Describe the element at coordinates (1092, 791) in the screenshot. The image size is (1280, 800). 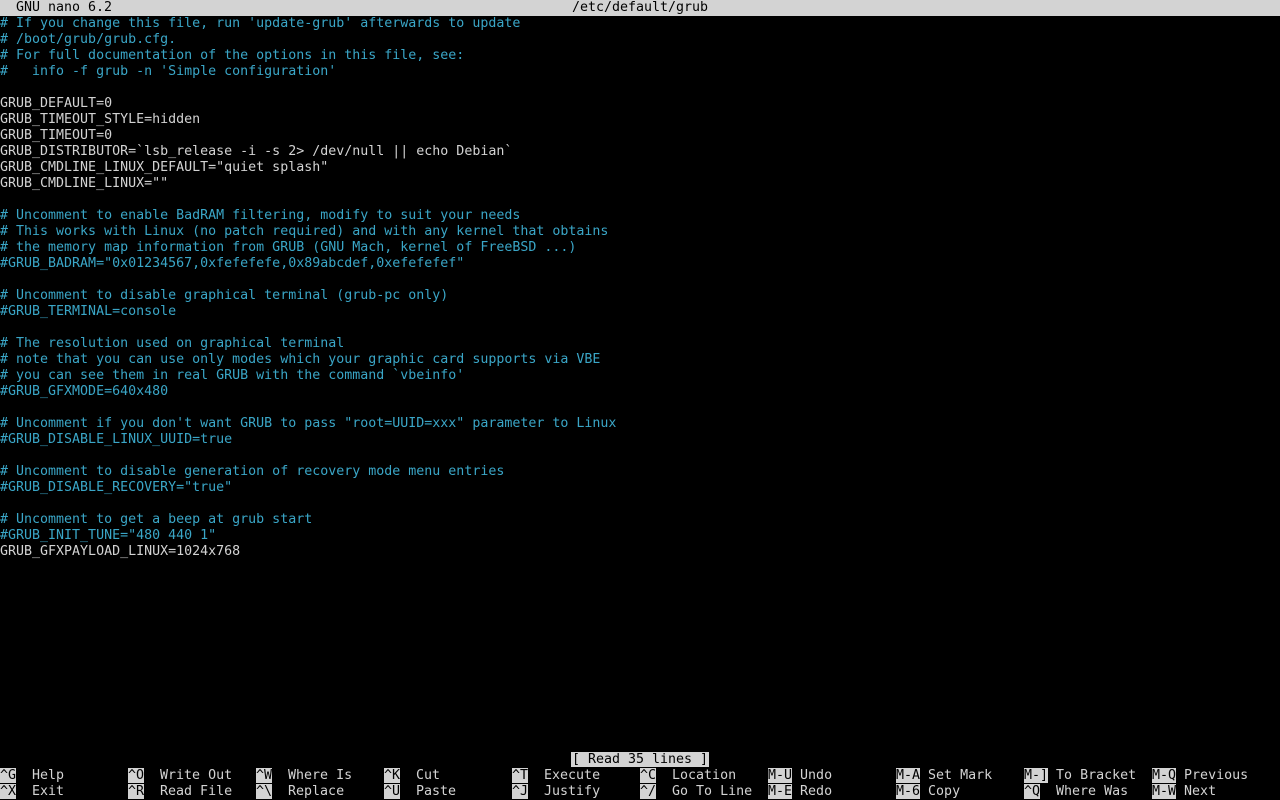
I see `shortcut-label: Where Was` at that location.